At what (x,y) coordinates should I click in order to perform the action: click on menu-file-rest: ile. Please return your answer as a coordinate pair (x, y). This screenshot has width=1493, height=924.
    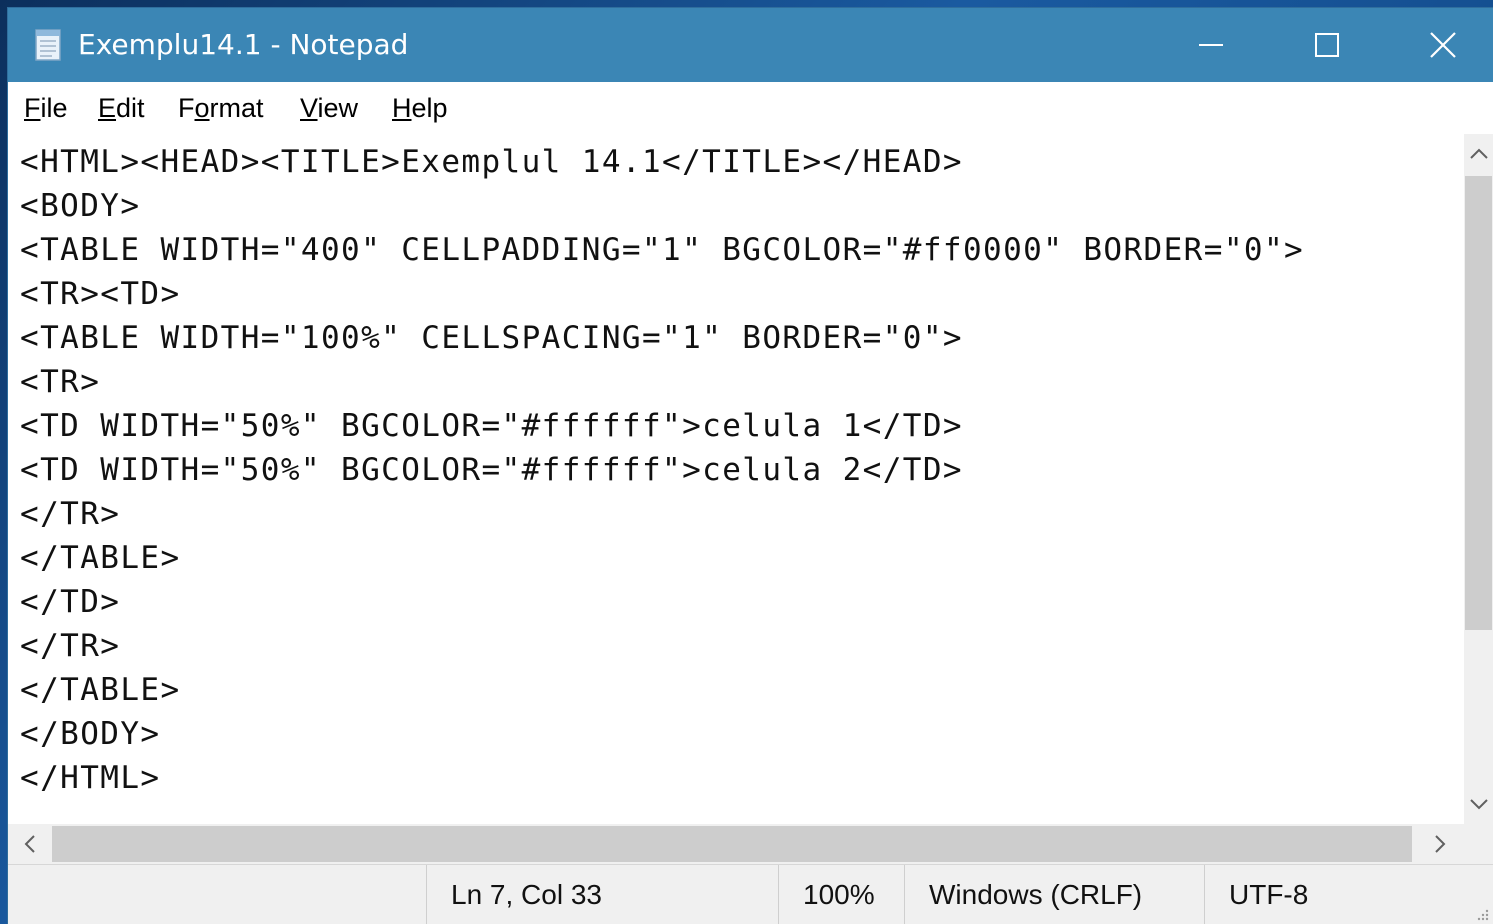
    Looking at the image, I should click on (54, 108).